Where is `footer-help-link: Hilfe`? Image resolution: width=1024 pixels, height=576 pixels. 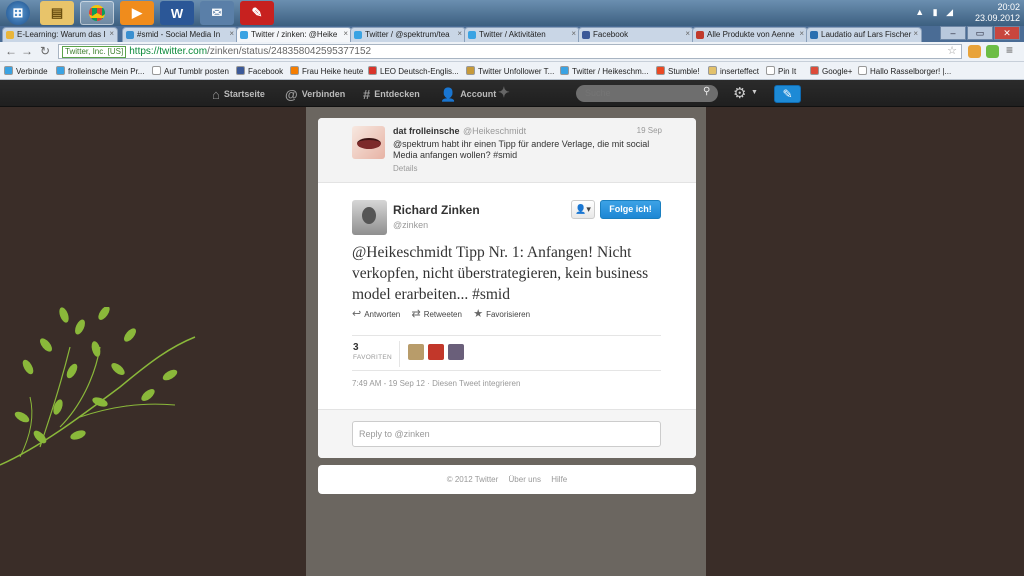
footer-help-link: Hilfe is located at coordinates (559, 479).